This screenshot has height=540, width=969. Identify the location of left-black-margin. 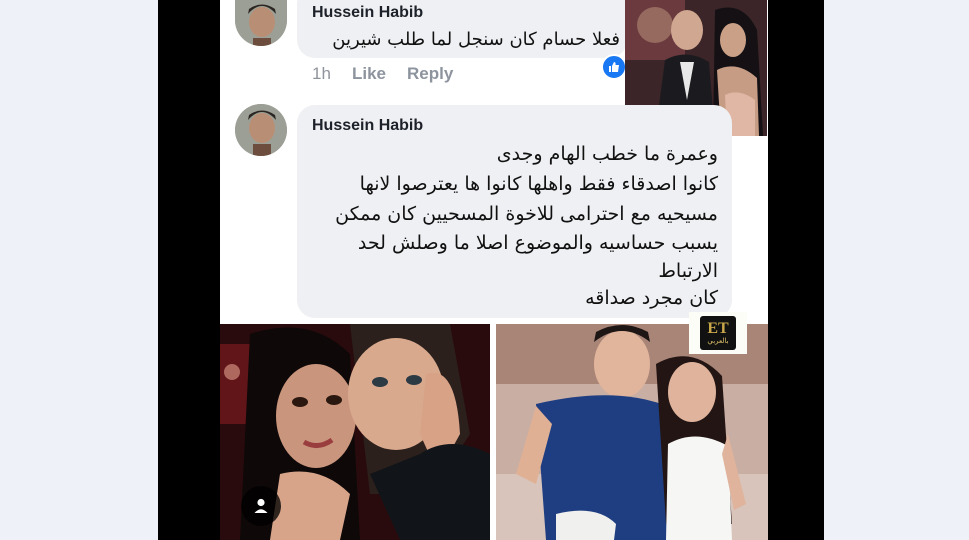
(189, 270).